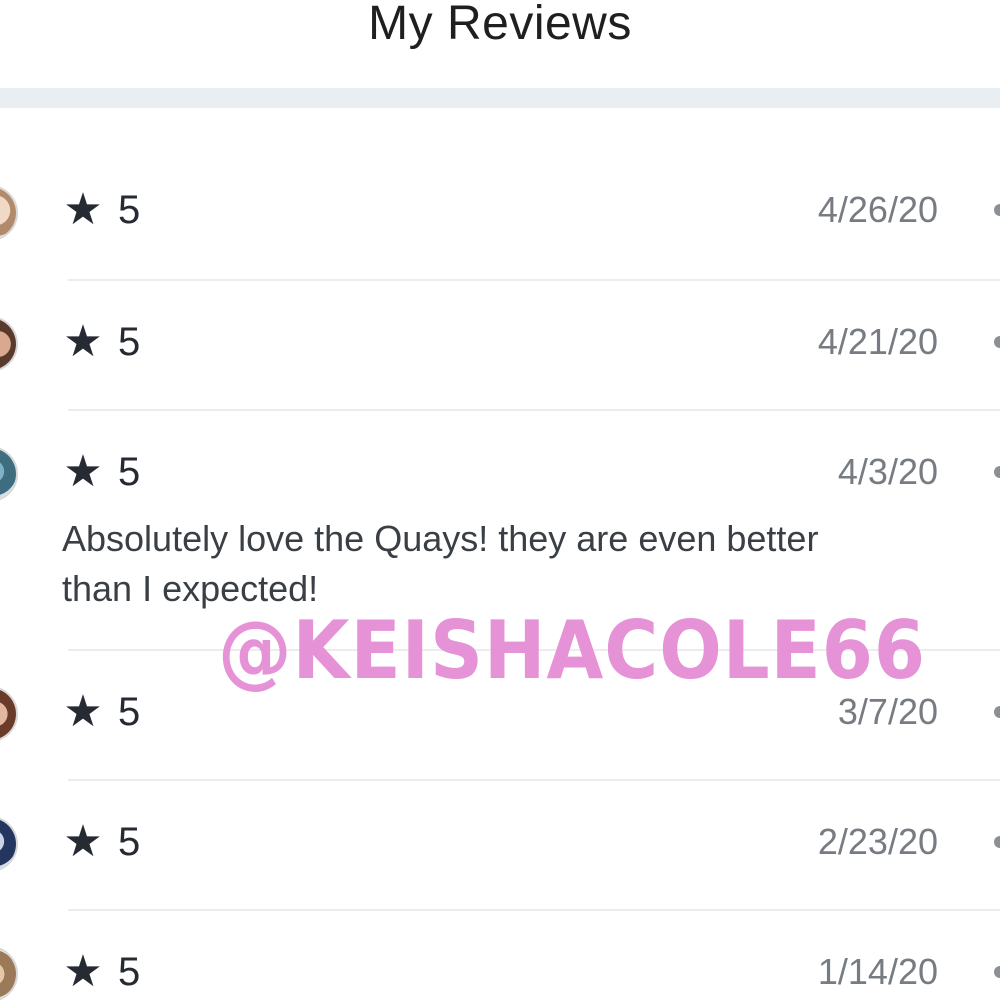  Describe the element at coordinates (500, 98) in the screenshot. I see `header-divider-band` at that location.